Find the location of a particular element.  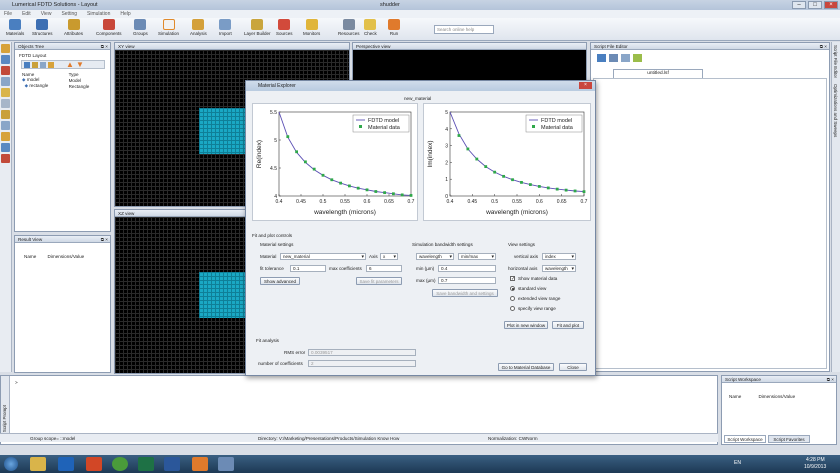

material-data-point is located at coordinates (323, 175).